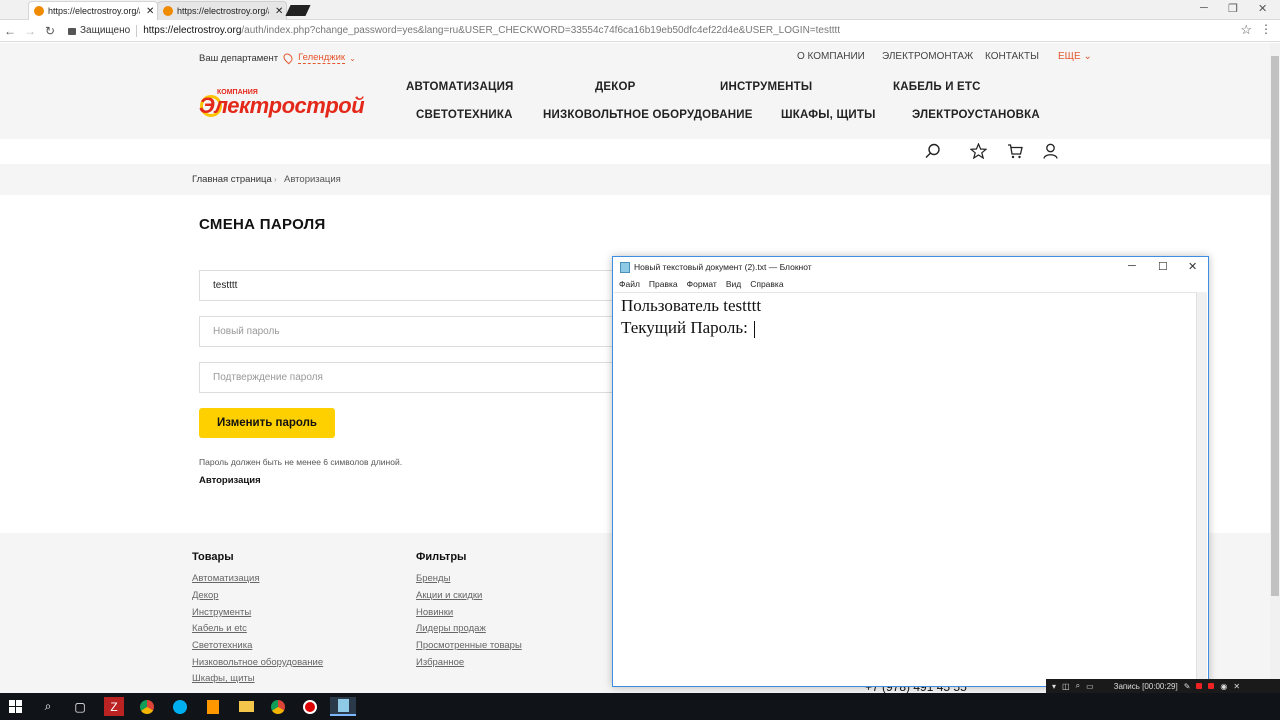 The height and width of the screenshot is (720, 1280). Describe the element at coordinates (222, 645) in the screenshot. I see `footer-link: Светотехника` at that location.